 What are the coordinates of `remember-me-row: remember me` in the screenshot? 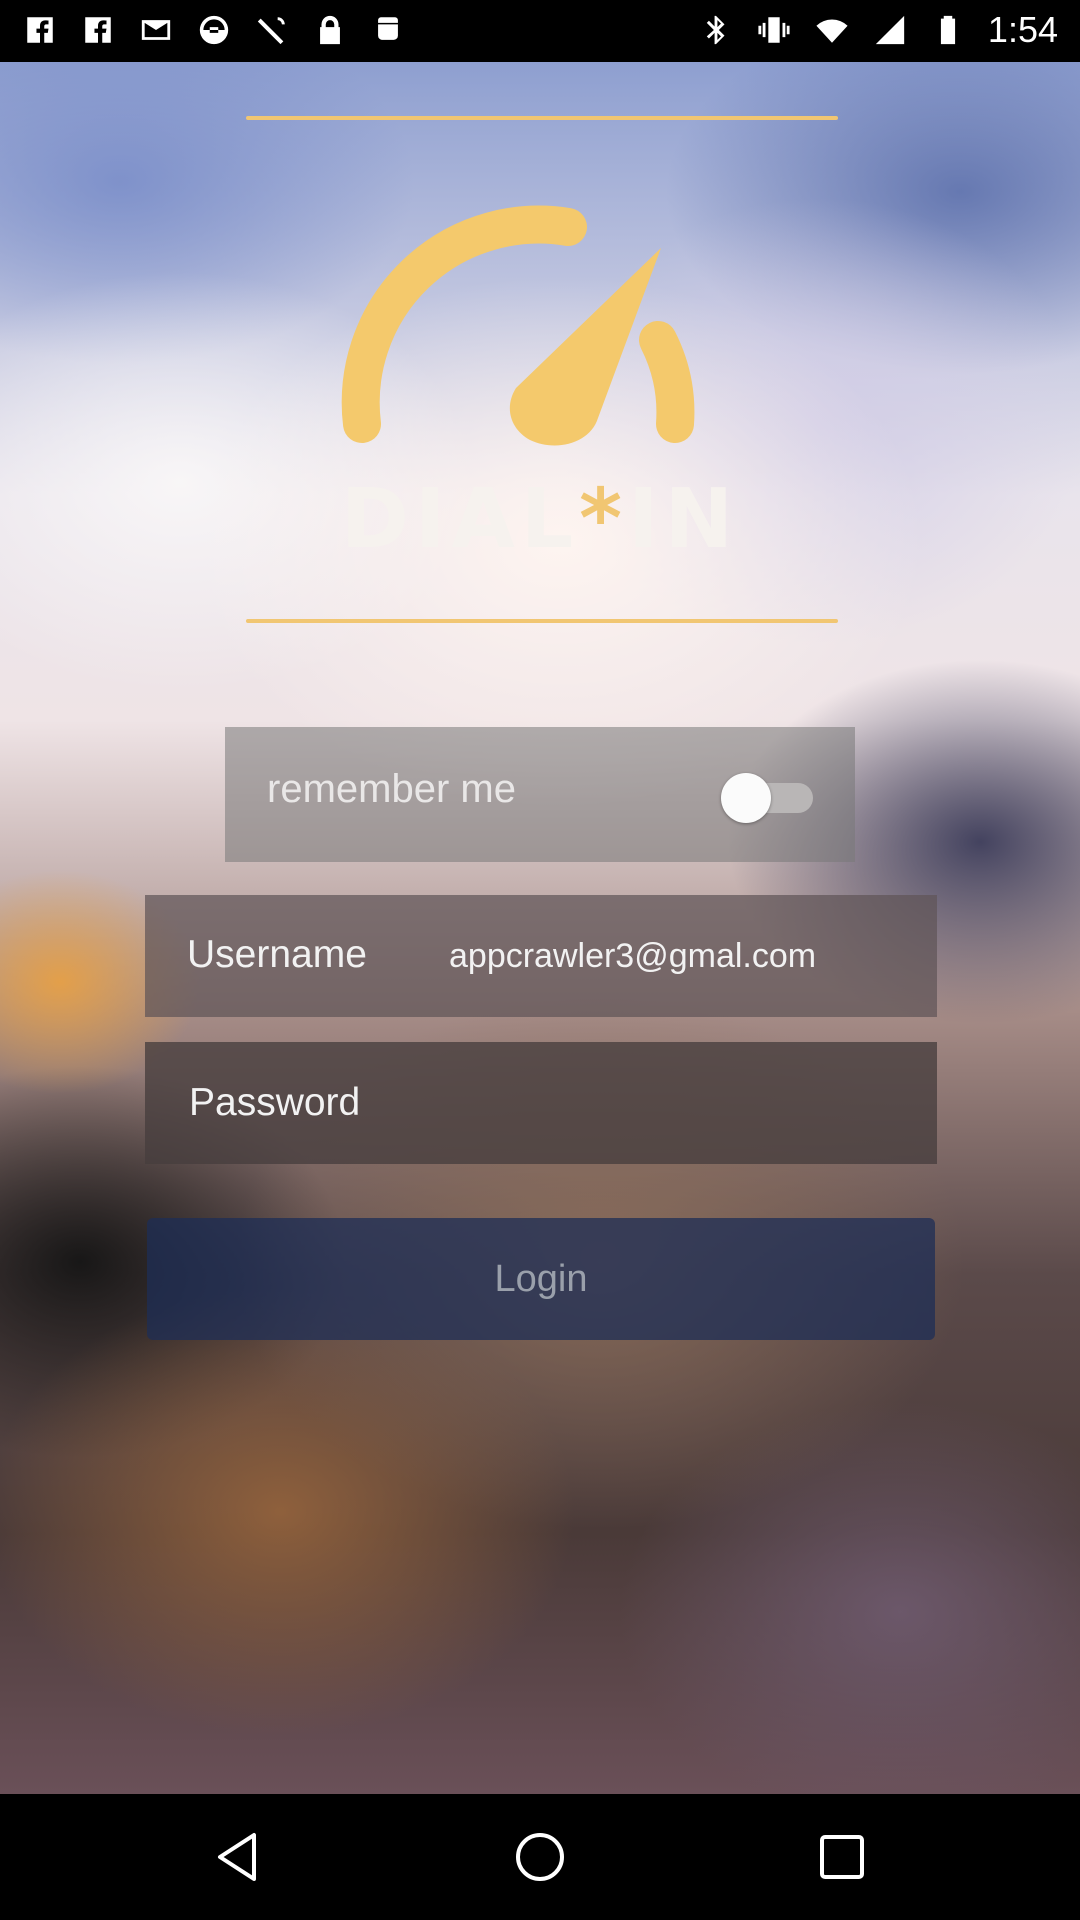 It's located at (540, 794).